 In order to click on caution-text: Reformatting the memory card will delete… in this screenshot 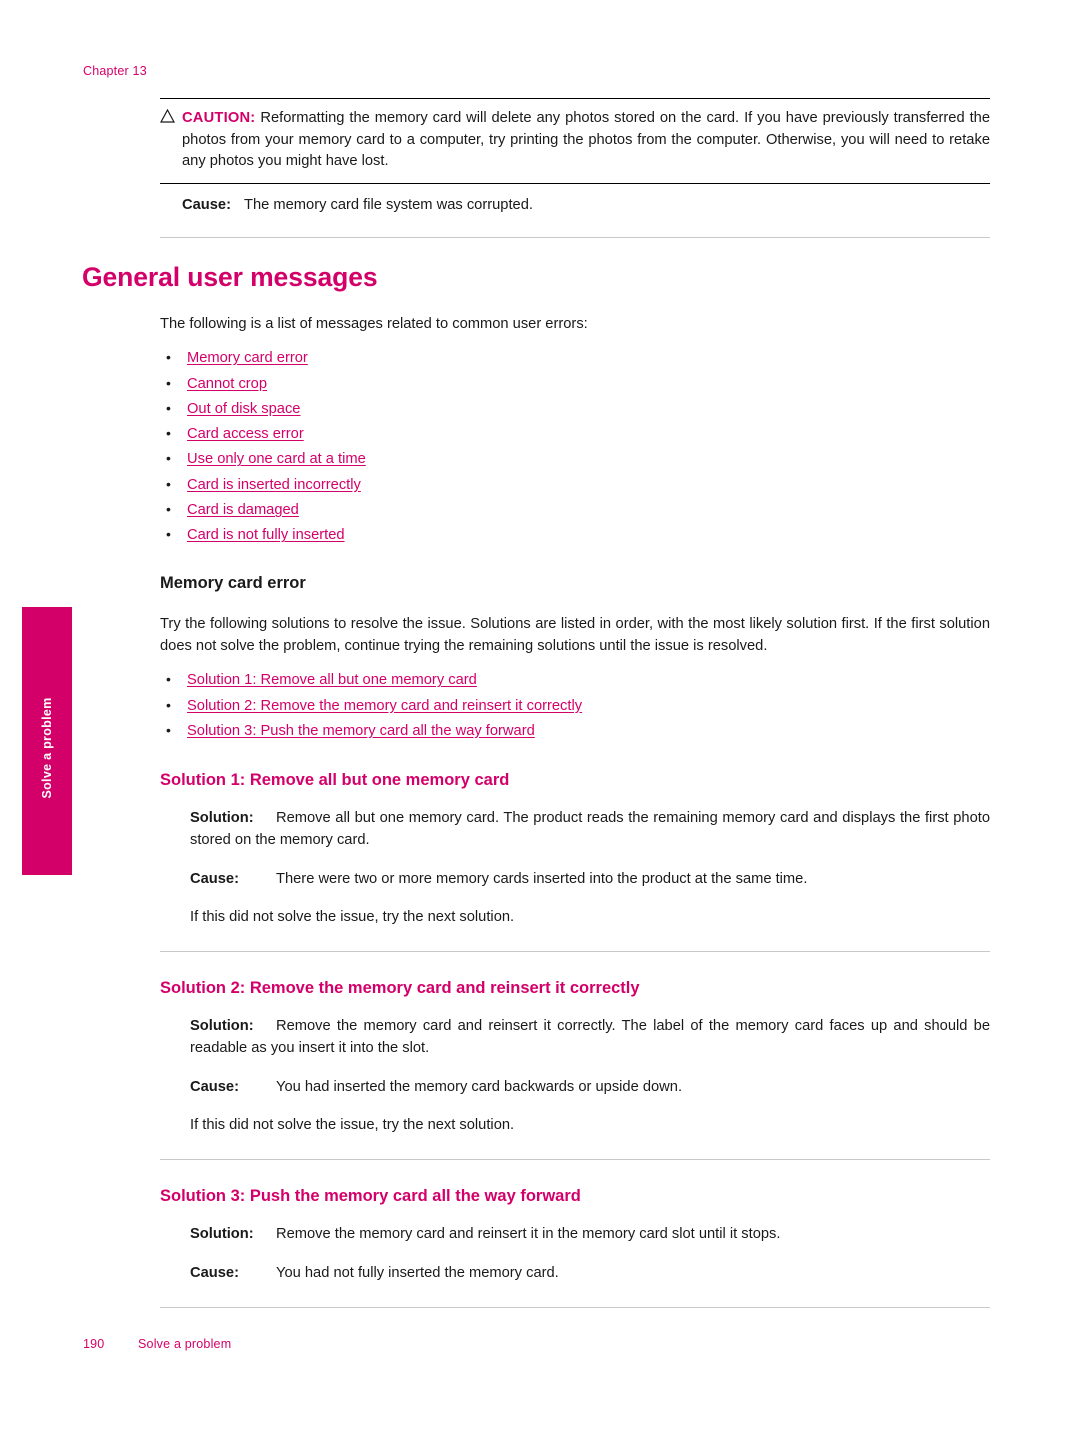, I will do `click(586, 140)`.